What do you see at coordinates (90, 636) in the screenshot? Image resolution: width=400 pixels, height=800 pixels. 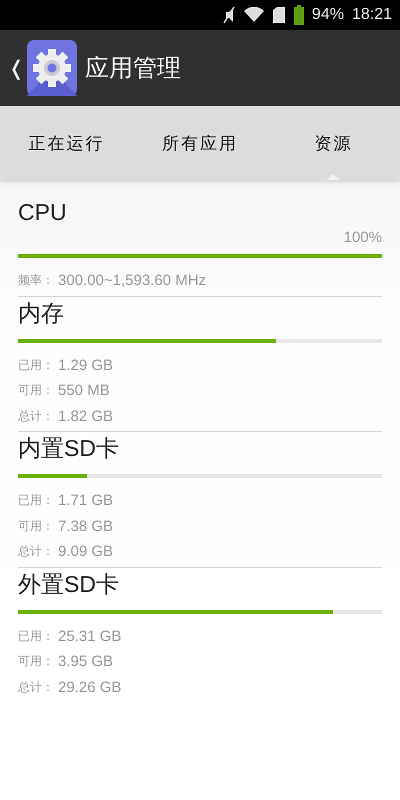 I see `detail-value: 25.31 GB` at bounding box center [90, 636].